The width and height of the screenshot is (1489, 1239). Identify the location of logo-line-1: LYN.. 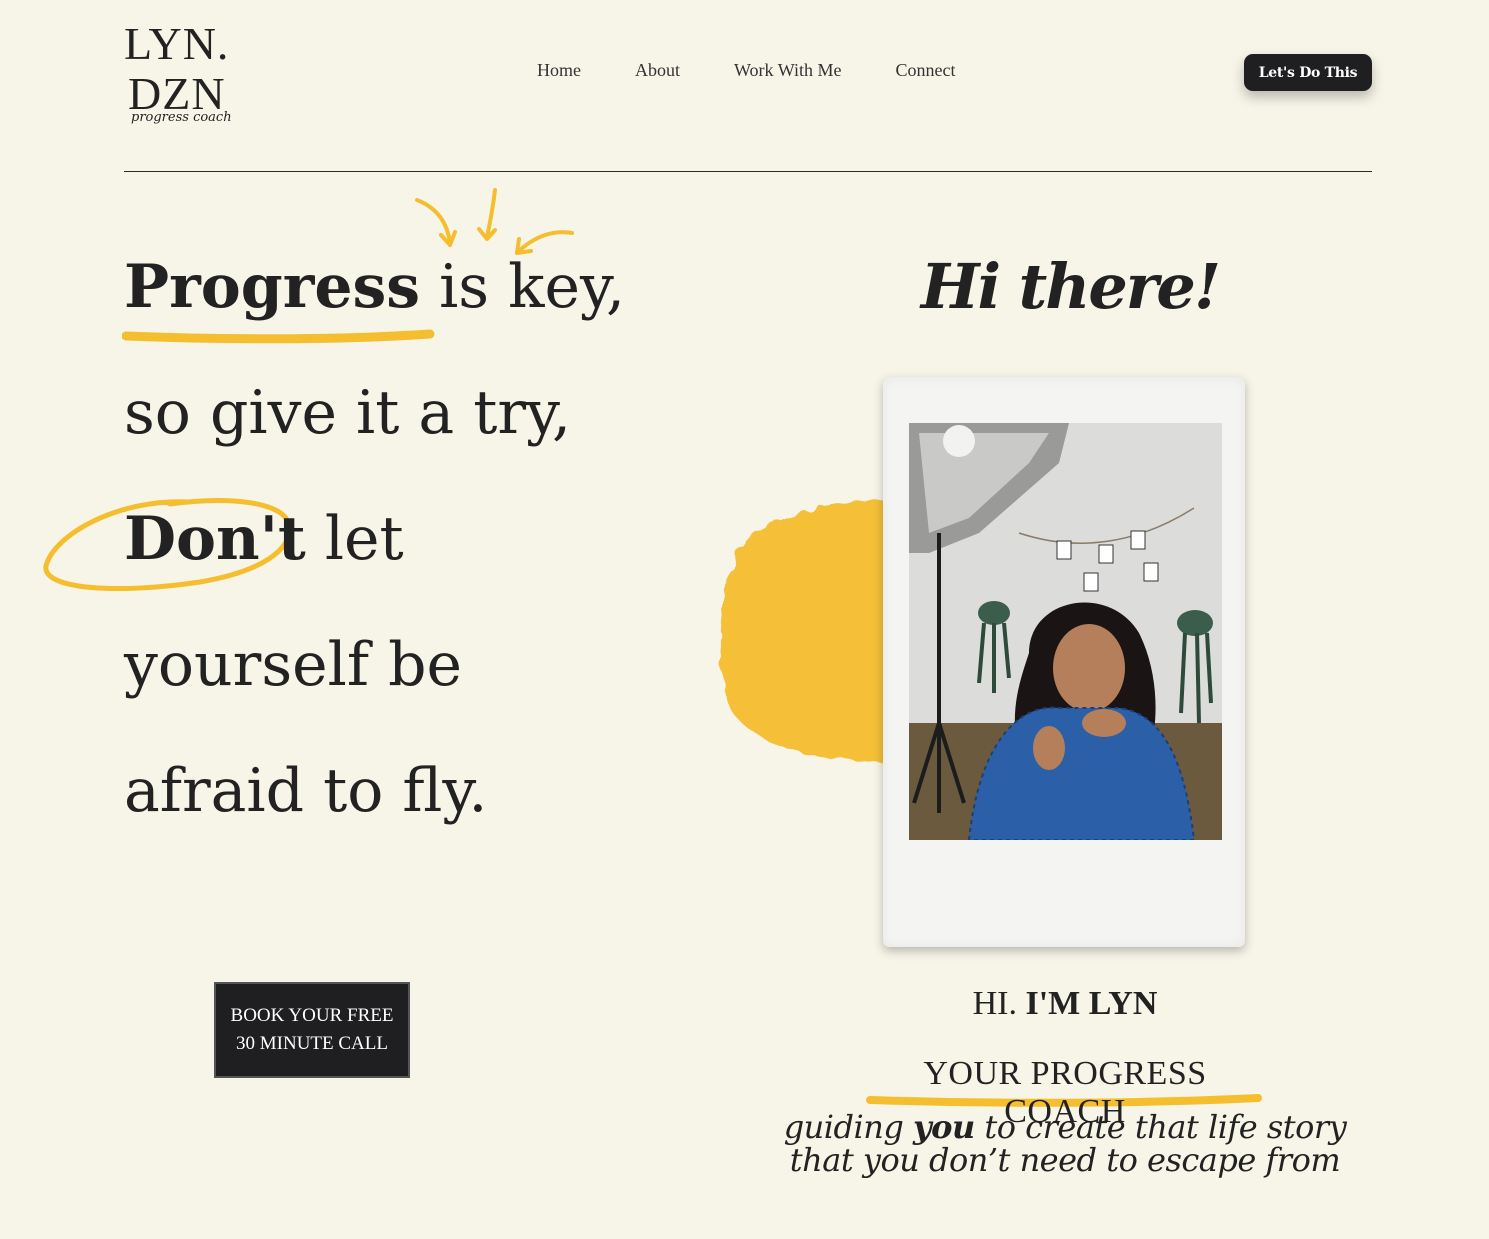
(177, 43).